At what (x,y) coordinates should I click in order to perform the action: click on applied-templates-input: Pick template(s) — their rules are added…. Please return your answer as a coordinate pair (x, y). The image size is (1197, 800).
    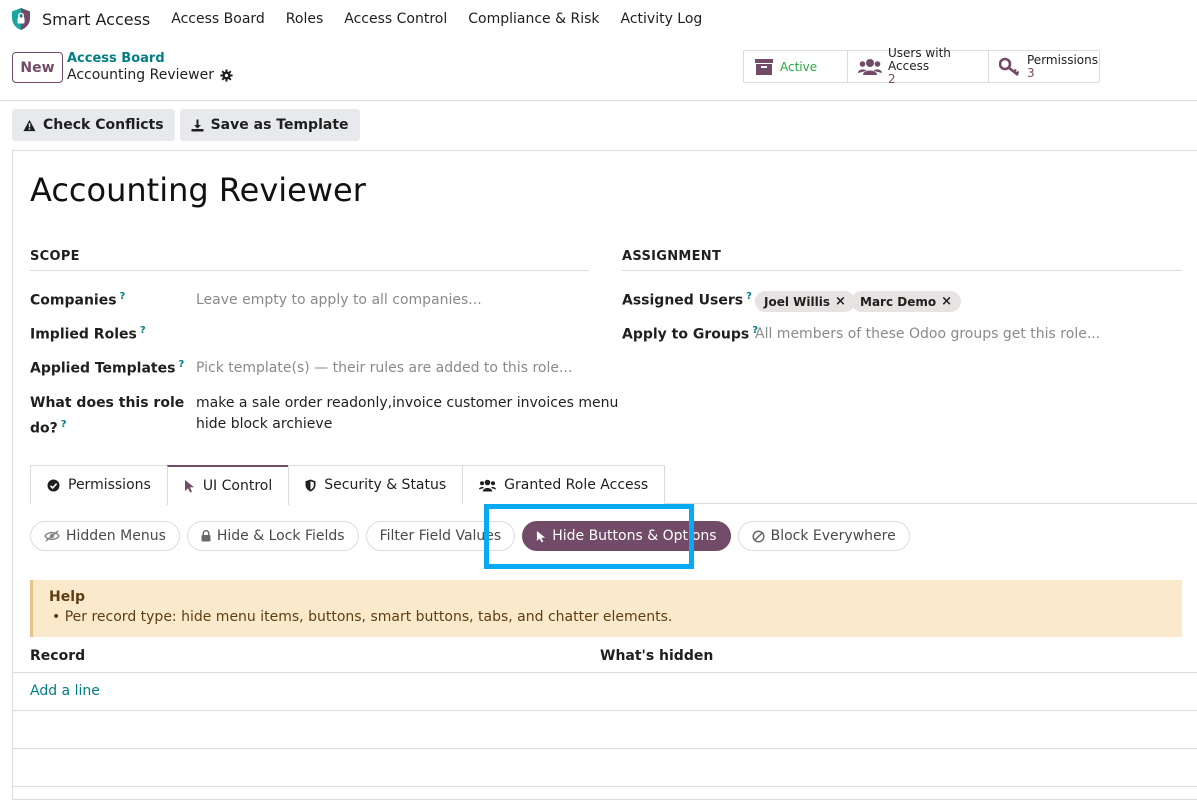
    Looking at the image, I should click on (384, 368).